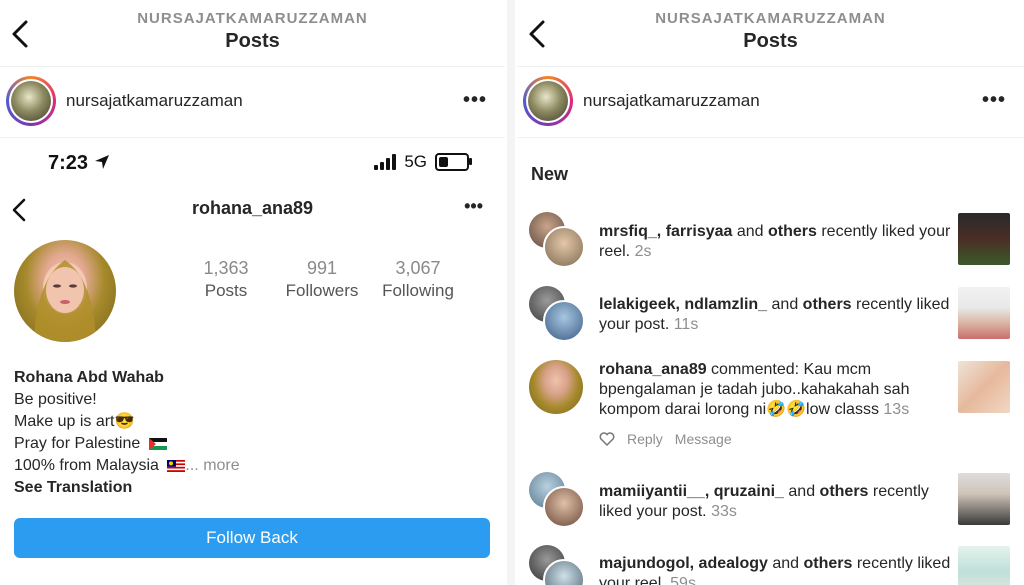  What do you see at coordinates (157, 443) in the screenshot?
I see `palestine-flag-icon` at bounding box center [157, 443].